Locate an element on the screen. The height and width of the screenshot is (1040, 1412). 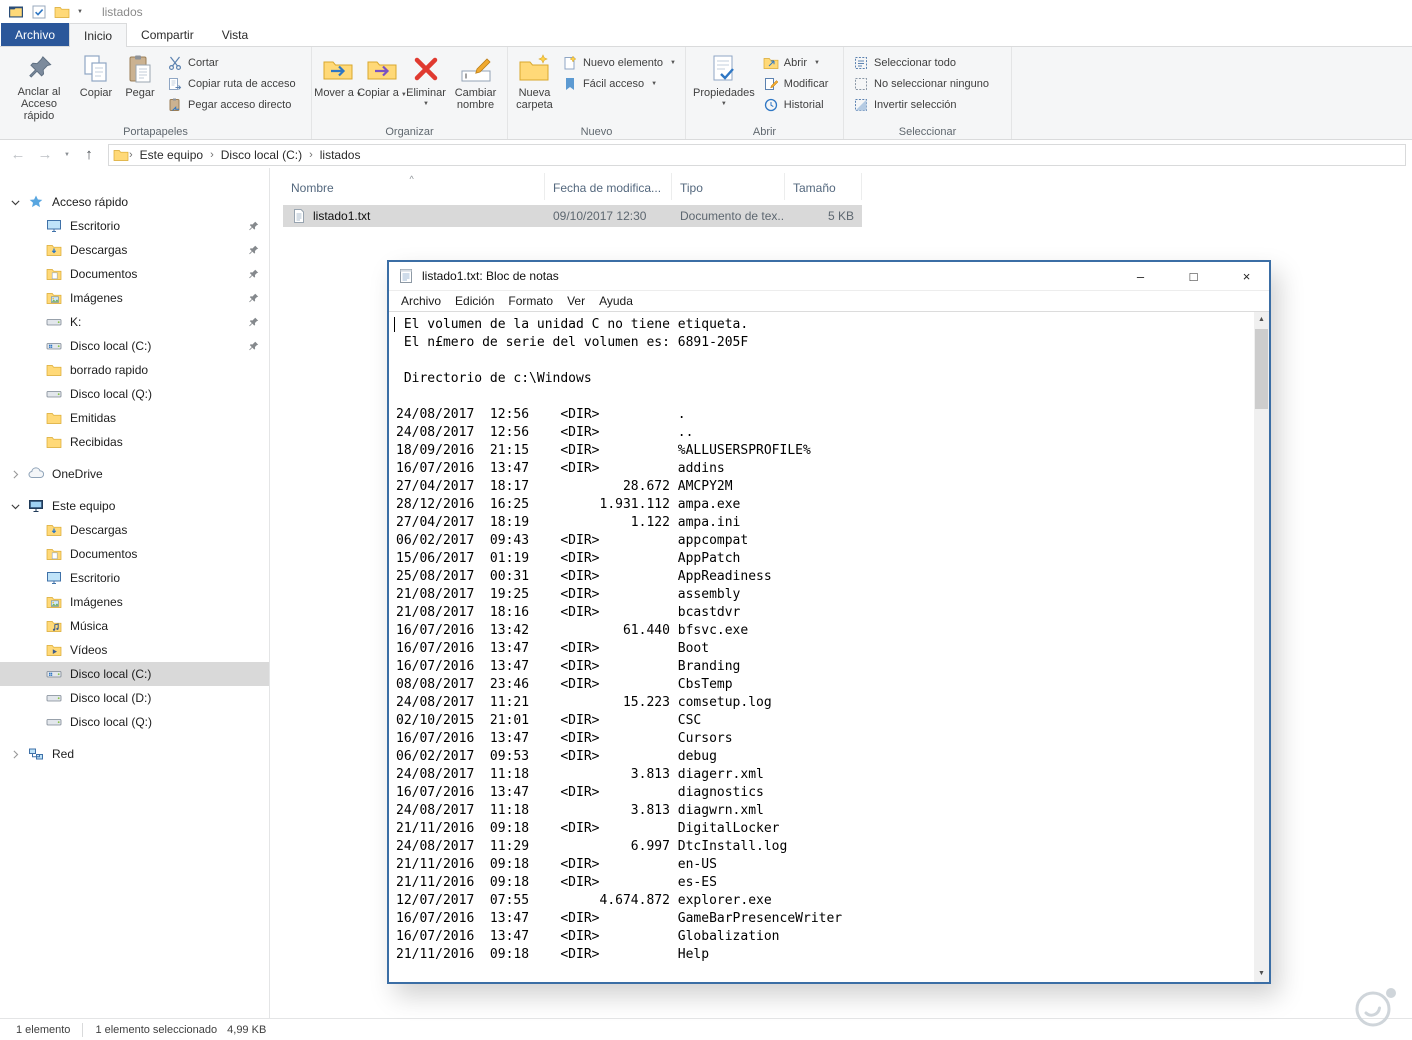
breadcrumb-this-pc: Este equipo is located at coordinates (171, 155).